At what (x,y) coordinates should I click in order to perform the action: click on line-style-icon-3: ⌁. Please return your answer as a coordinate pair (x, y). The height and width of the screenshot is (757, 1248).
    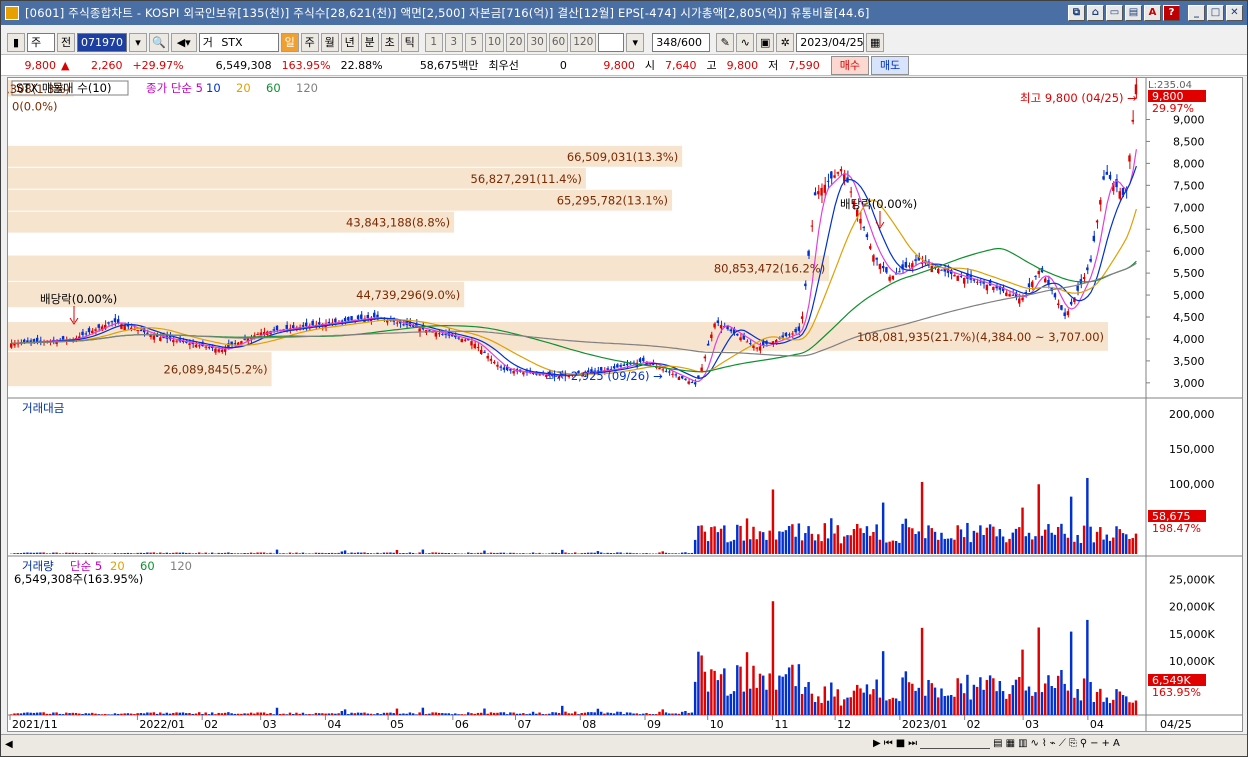
    Looking at the image, I should click on (1053, 743).